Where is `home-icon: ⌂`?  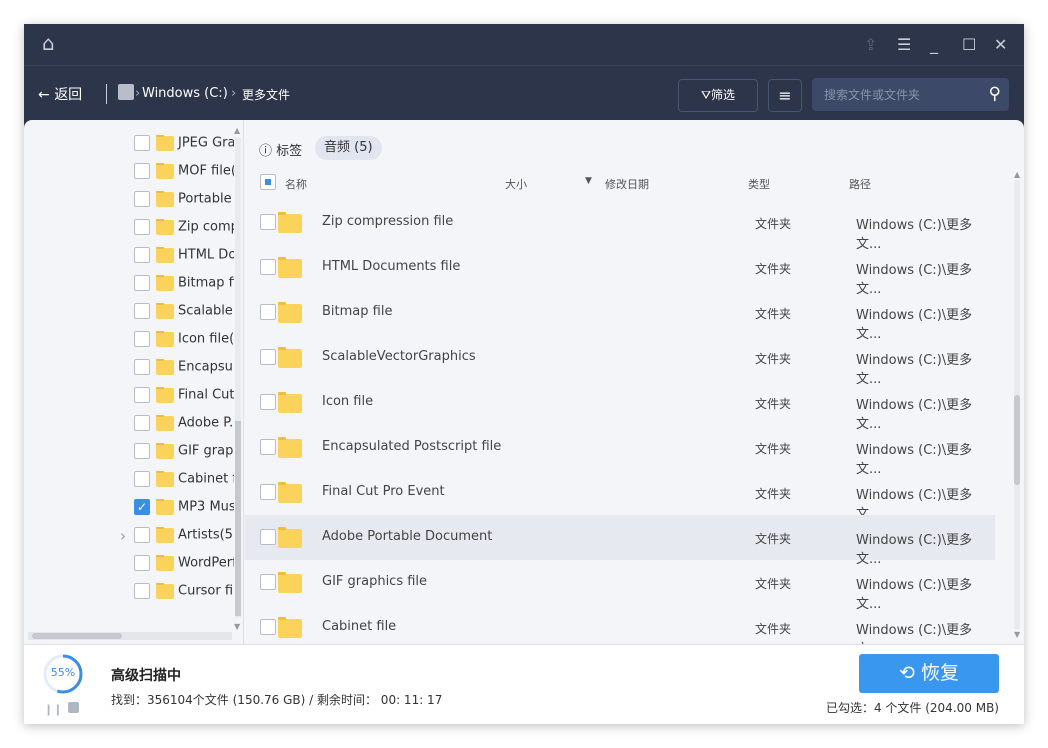 home-icon: ⌂ is located at coordinates (48, 43).